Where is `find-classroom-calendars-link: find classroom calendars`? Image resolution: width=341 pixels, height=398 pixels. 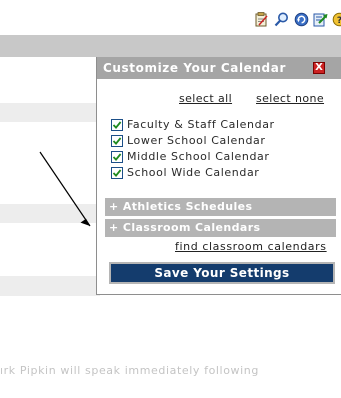
find-classroom-calendars-link: find classroom calendars is located at coordinates (251, 246).